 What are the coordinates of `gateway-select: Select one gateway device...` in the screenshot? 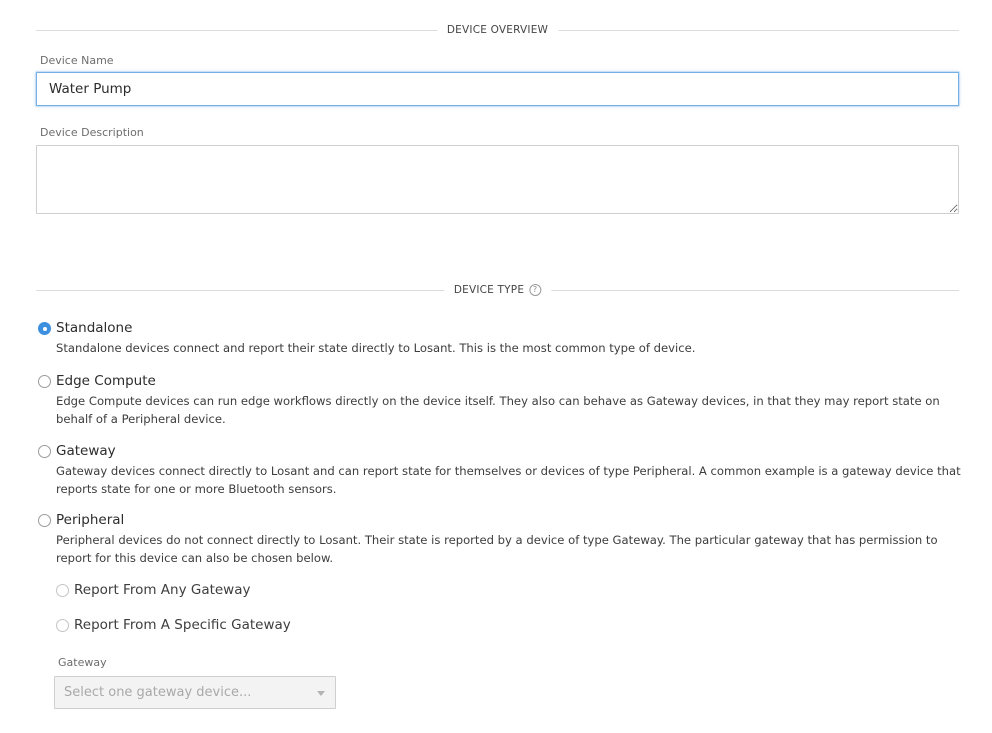 It's located at (195, 692).